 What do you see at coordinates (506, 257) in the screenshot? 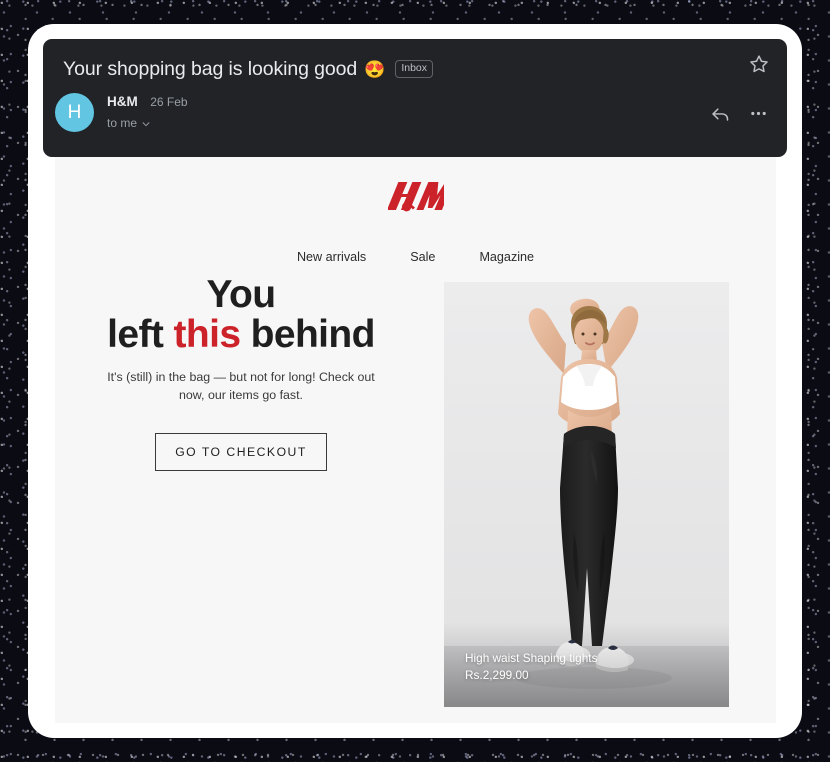
I see `nav-link-magazine: Magazine` at bounding box center [506, 257].